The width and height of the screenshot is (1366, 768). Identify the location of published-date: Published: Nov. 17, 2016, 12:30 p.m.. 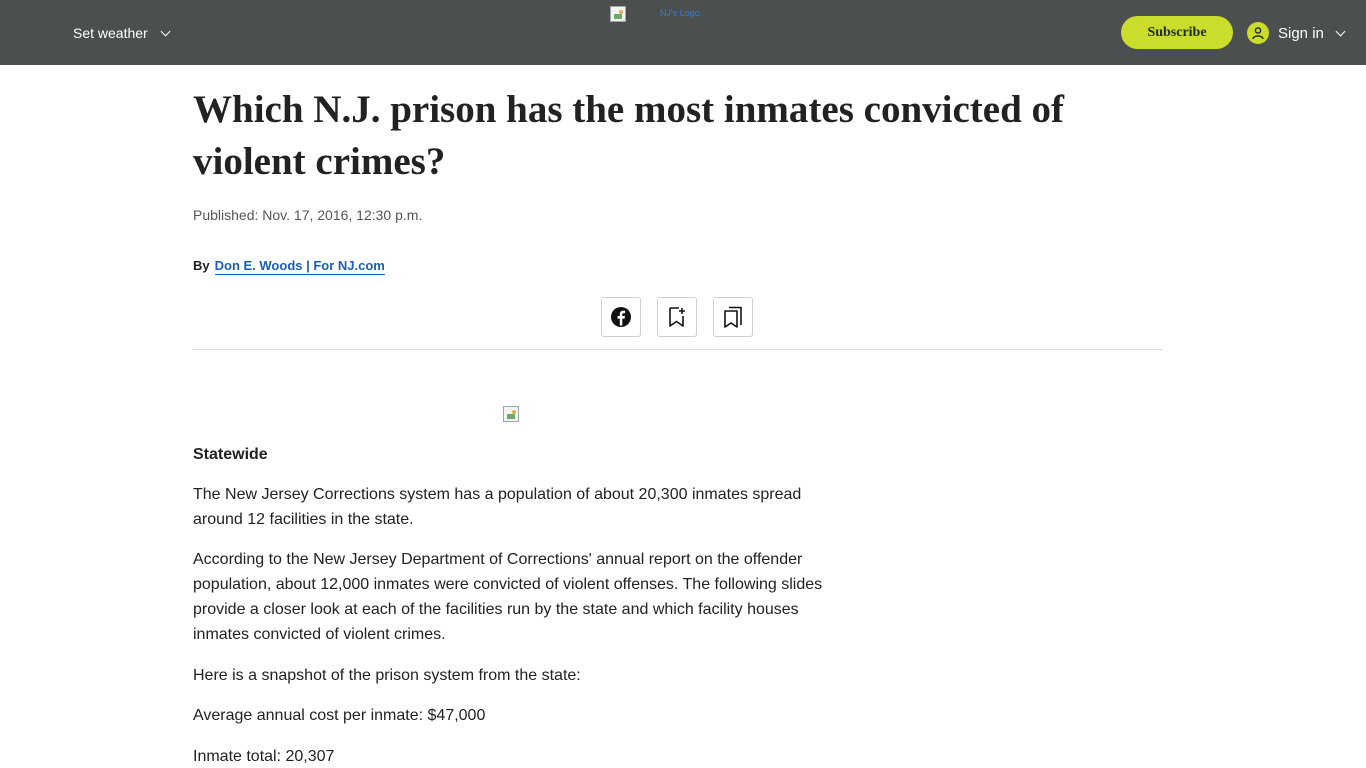
(308, 215).